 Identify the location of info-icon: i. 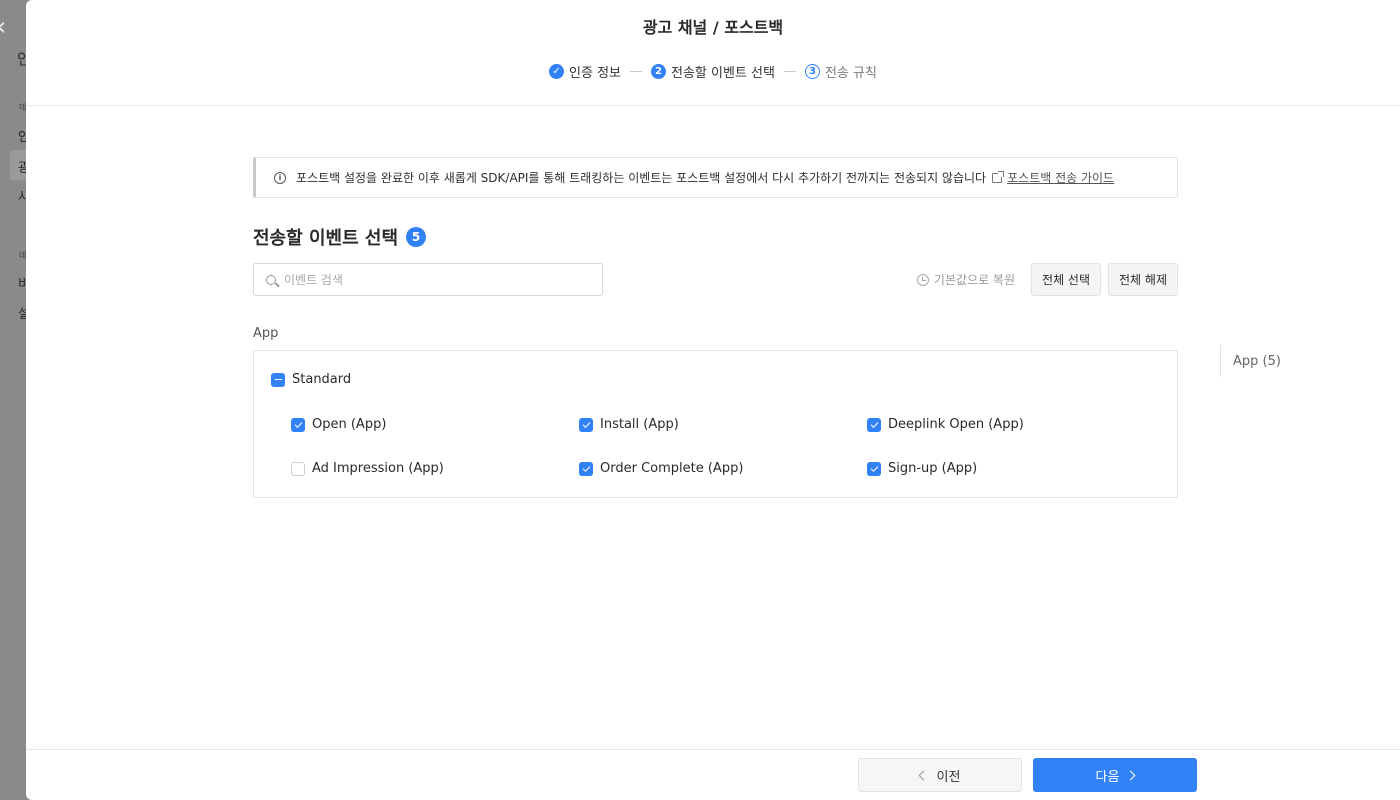
(280, 177).